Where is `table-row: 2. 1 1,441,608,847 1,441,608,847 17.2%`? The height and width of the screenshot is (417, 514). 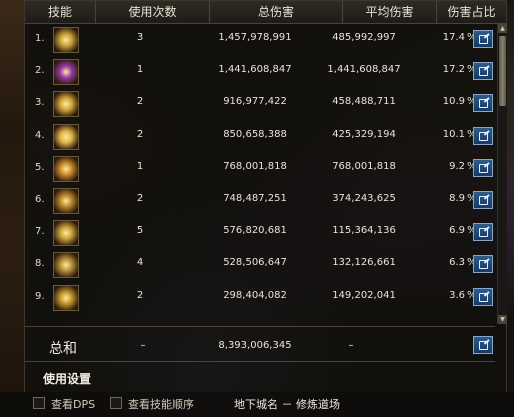
table-row: 2. 1 1,441,608,847 1,441,608,847 17.2% is located at coordinates (260, 72).